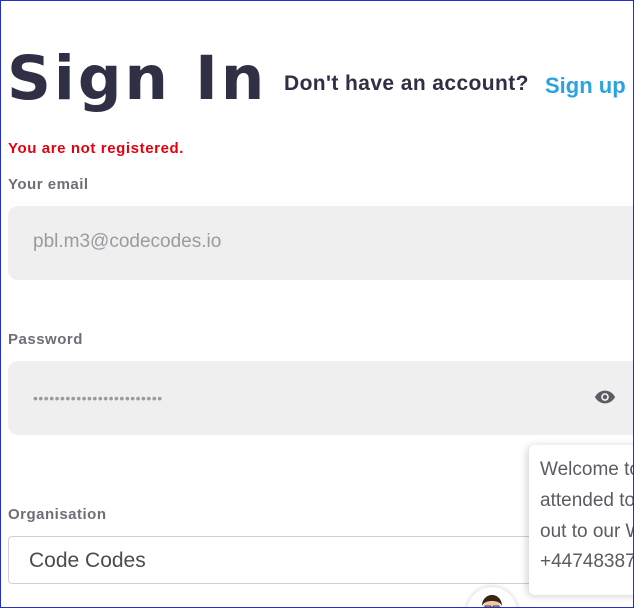  What do you see at coordinates (587, 469) in the screenshot?
I see `chat-line-1: Welcome to` at bounding box center [587, 469].